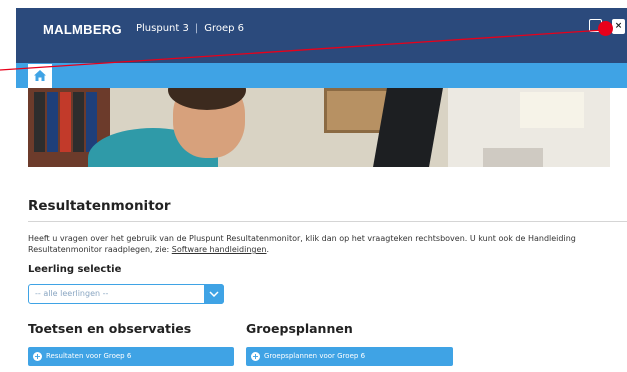 Image resolution: width=627 pixels, height=372 pixels. I want to click on annotation-line, so click(302, 50).